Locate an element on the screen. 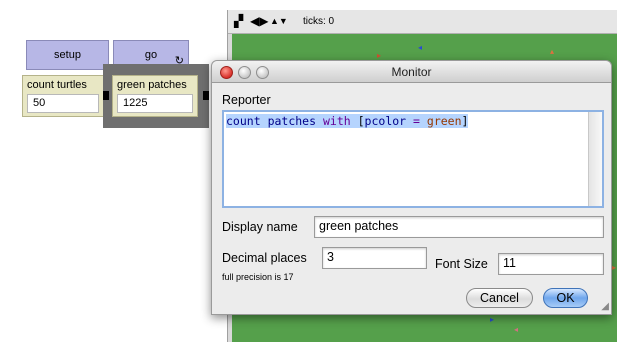 This screenshot has height=342, width=617. monitor-value: 50 is located at coordinates (63, 103).